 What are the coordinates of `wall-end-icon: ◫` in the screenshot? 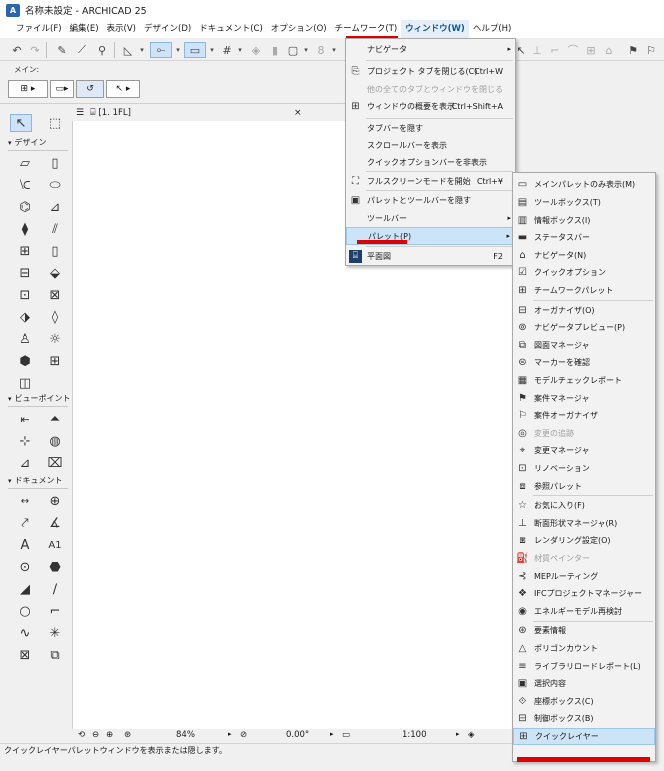 It's located at (25, 383).